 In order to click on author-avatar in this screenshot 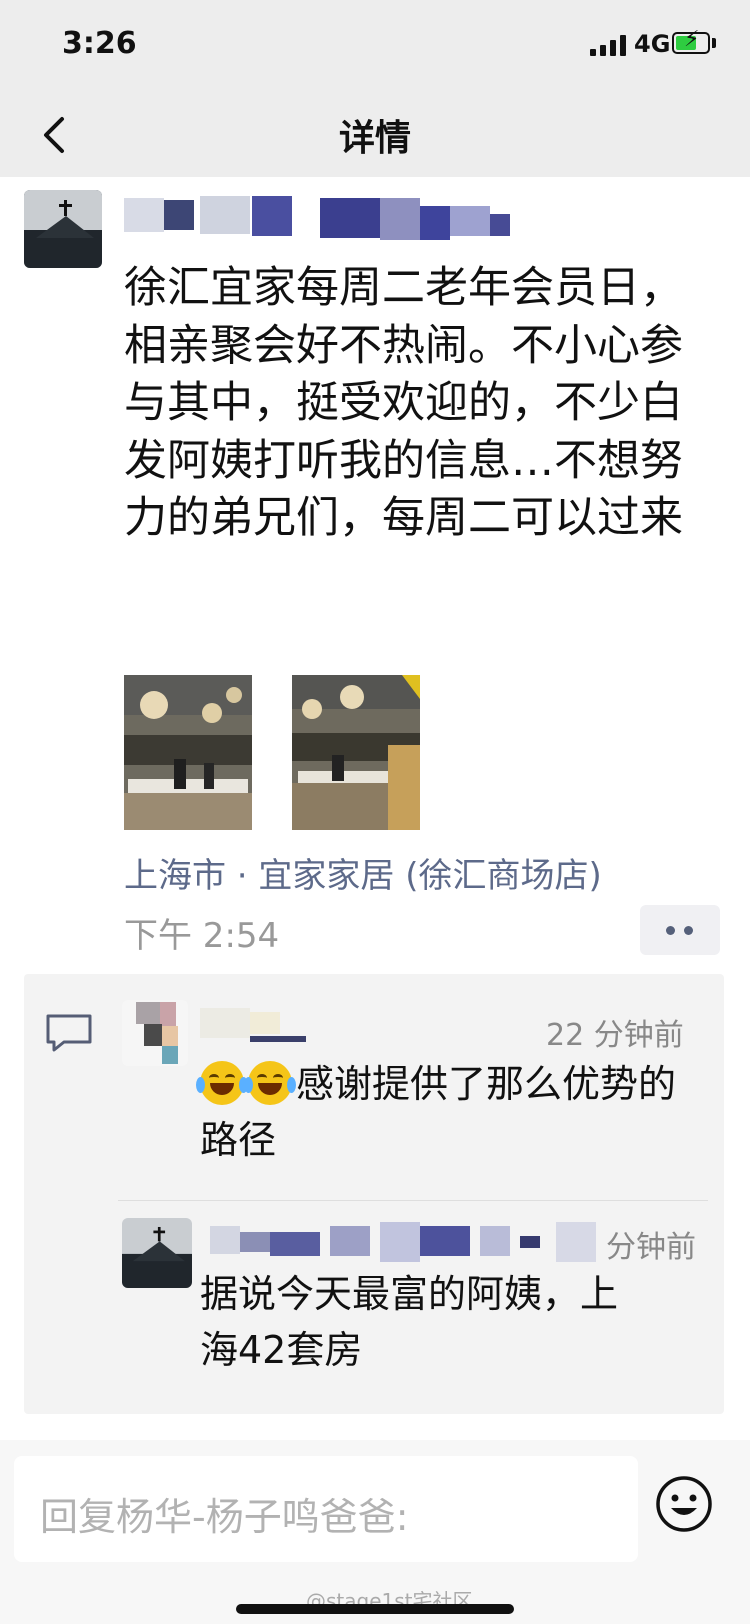, I will do `click(63, 229)`.